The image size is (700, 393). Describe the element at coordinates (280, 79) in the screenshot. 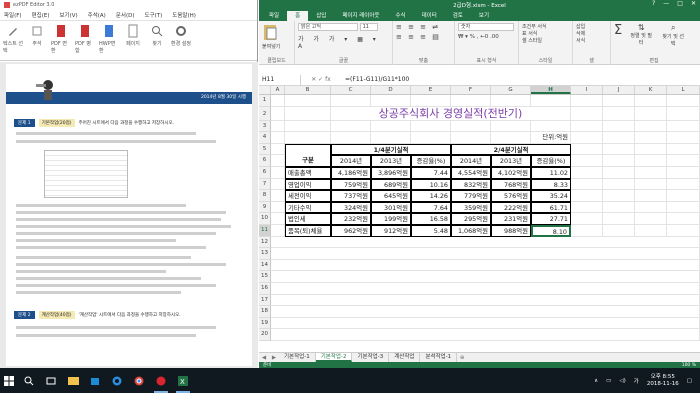

I see `name-box: H11` at that location.